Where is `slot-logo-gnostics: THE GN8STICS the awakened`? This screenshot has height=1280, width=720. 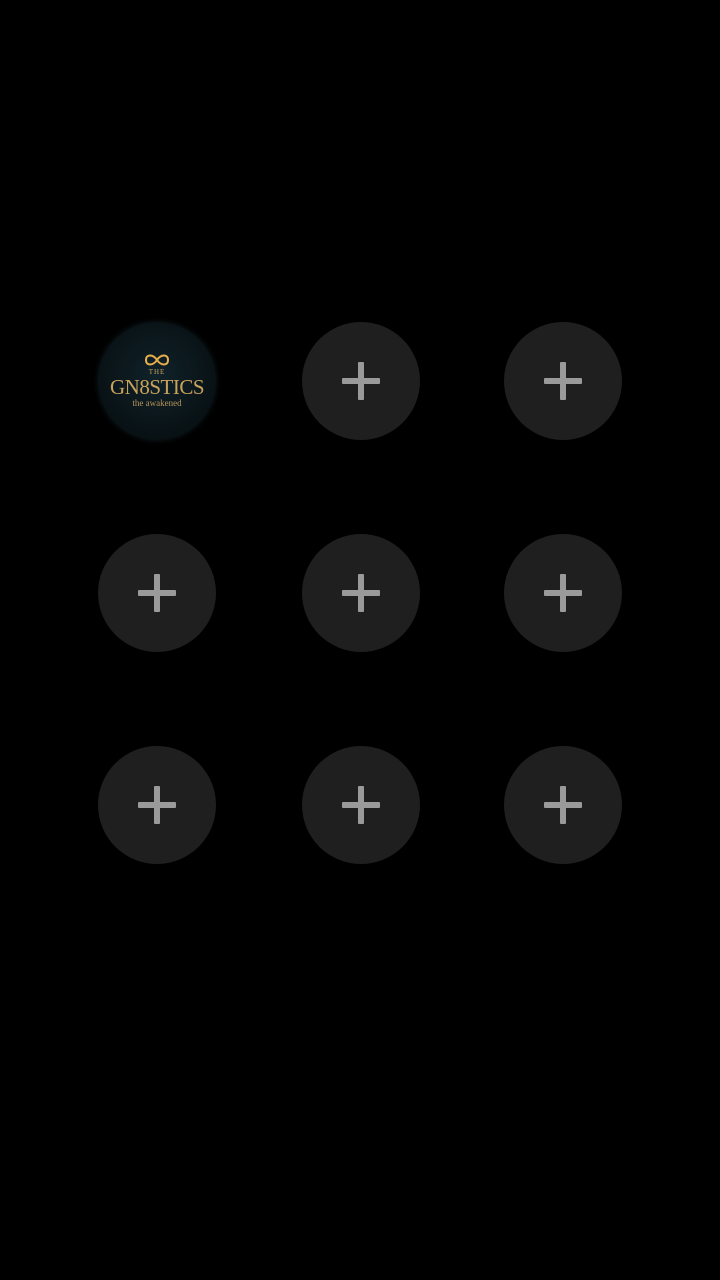
slot-logo-gnostics: THE GN8STICS the awakened is located at coordinates (157, 381).